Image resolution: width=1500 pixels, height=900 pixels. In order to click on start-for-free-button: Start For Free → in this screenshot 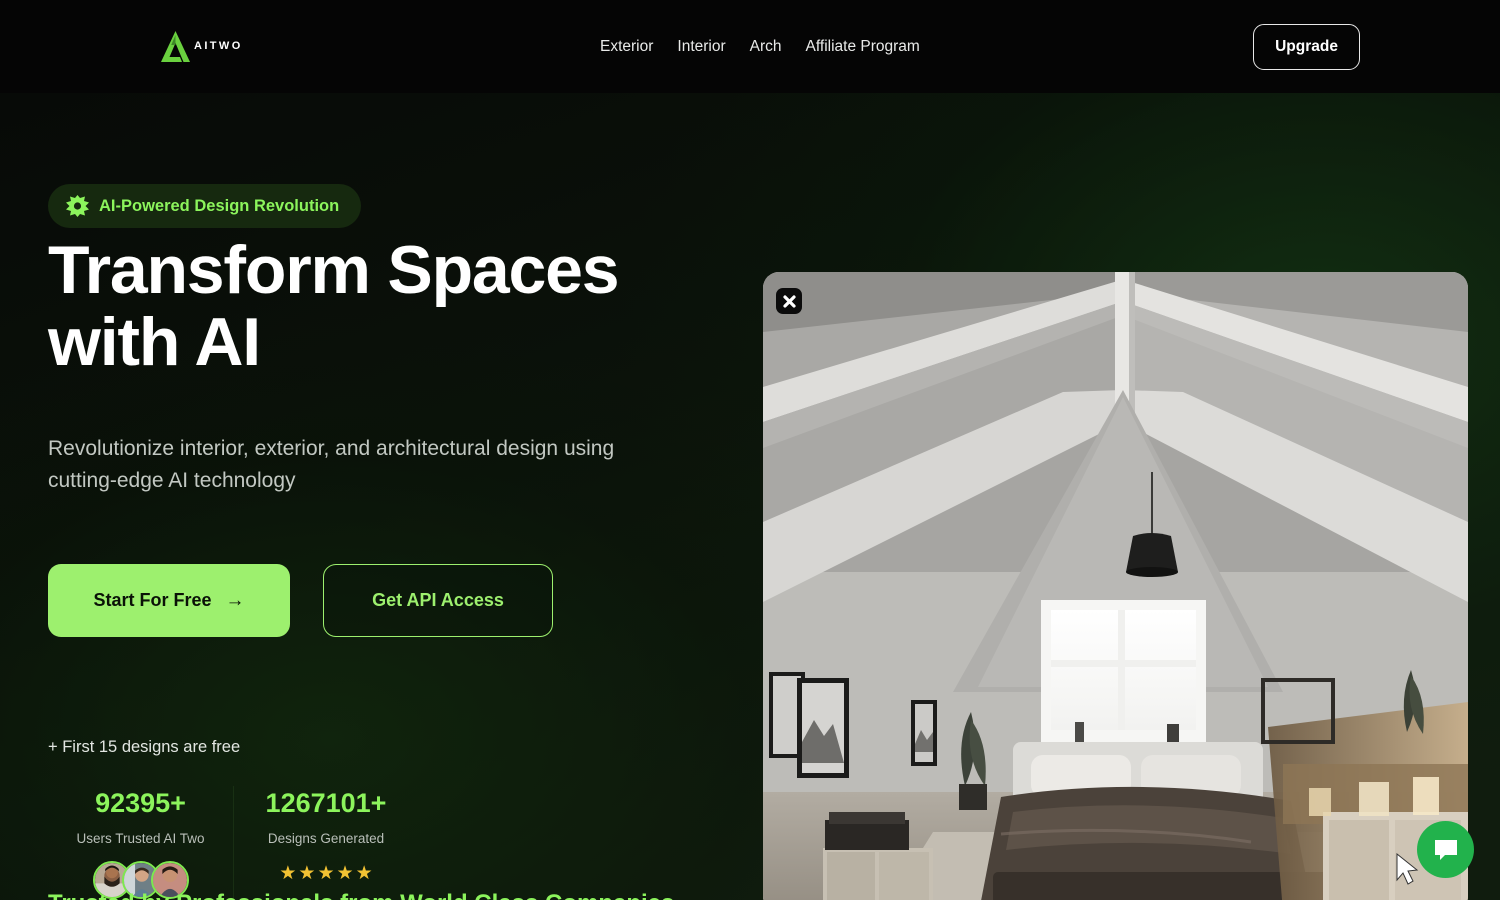, I will do `click(169, 600)`.